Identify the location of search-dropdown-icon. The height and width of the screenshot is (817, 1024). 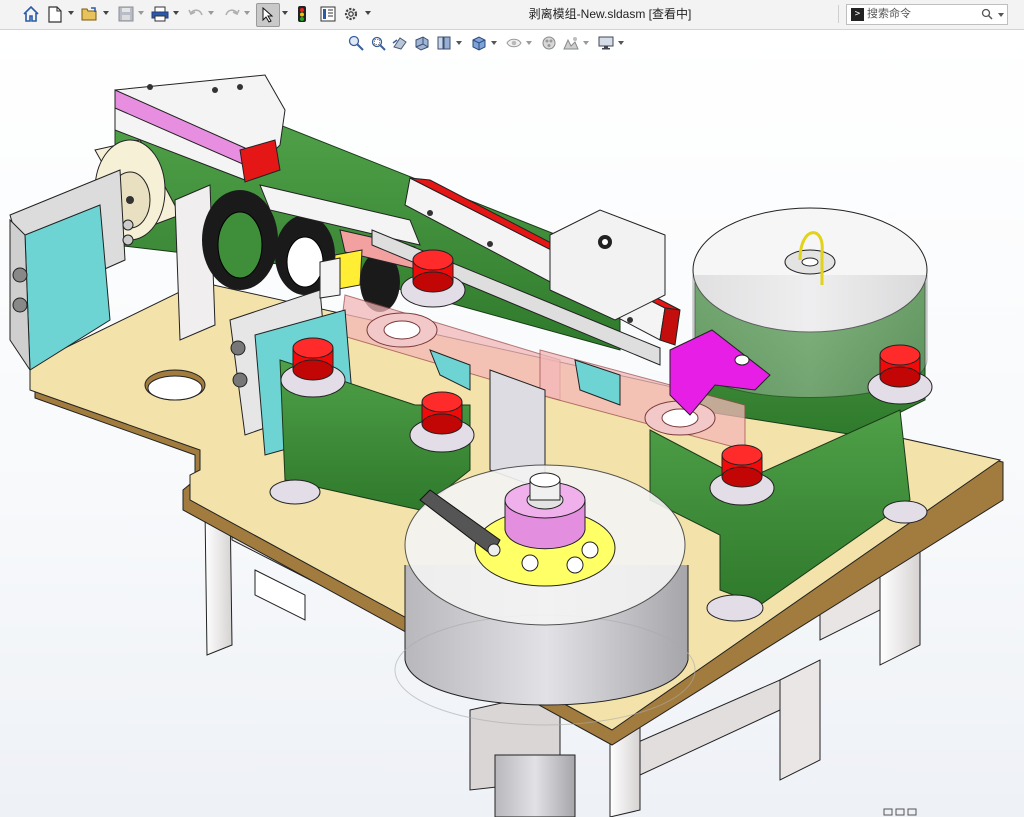
(1001, 15).